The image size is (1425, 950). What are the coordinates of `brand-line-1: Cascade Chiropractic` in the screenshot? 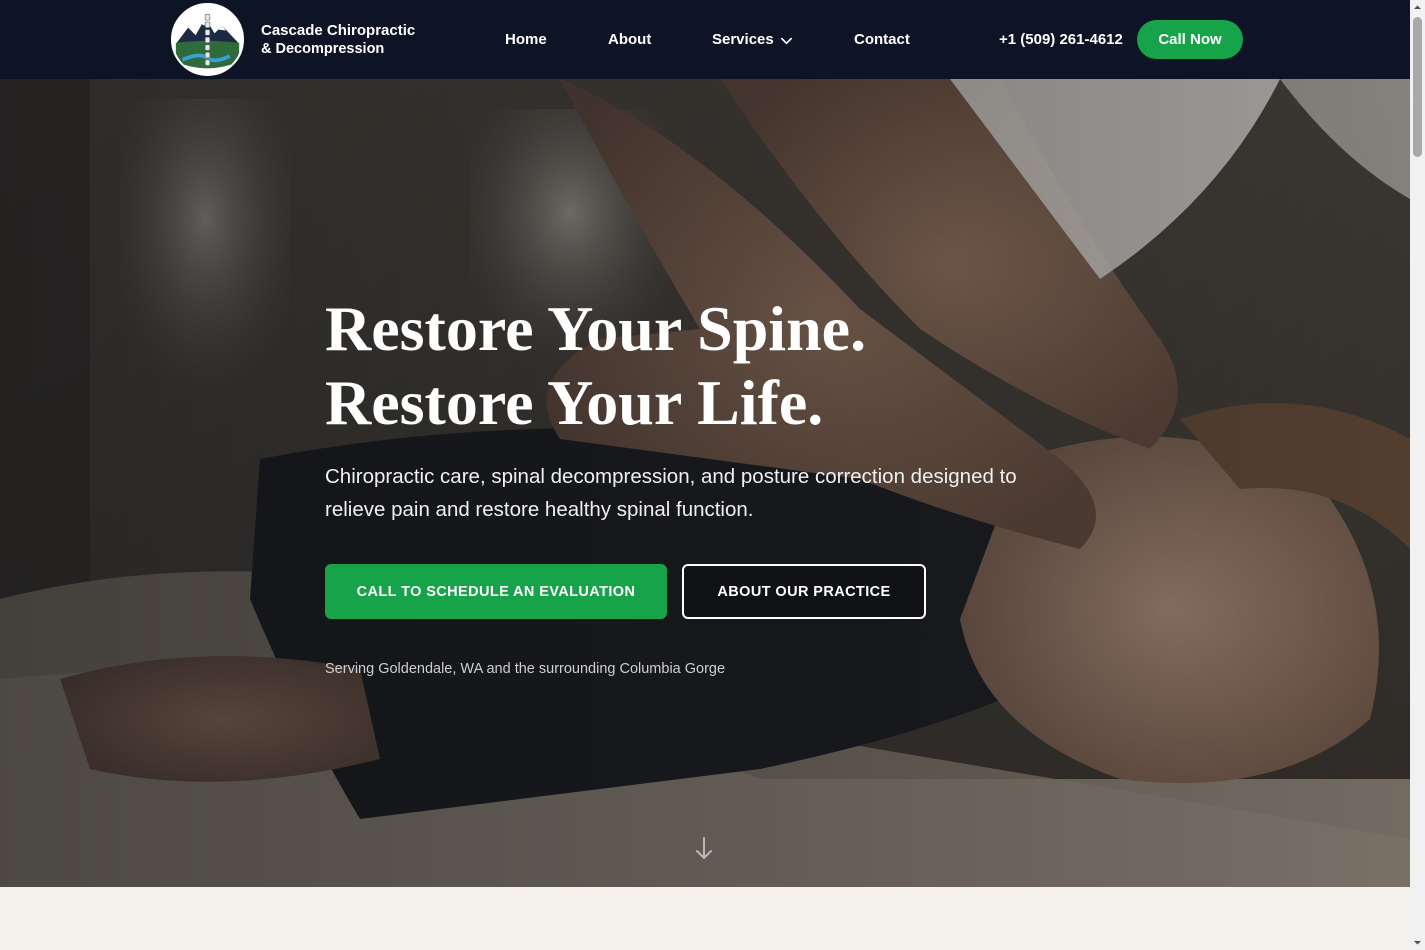 It's located at (338, 30).